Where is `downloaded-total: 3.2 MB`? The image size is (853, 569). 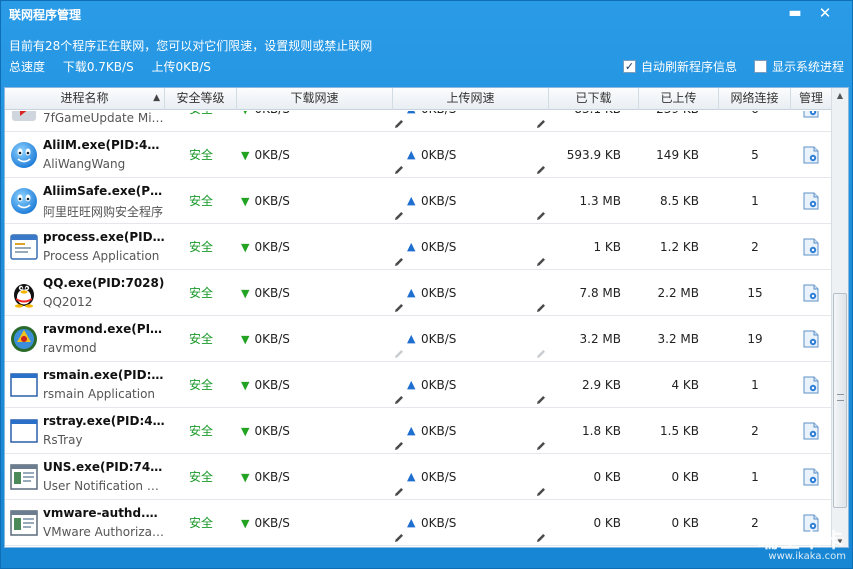
downloaded-total: 3.2 MB is located at coordinates (600, 338).